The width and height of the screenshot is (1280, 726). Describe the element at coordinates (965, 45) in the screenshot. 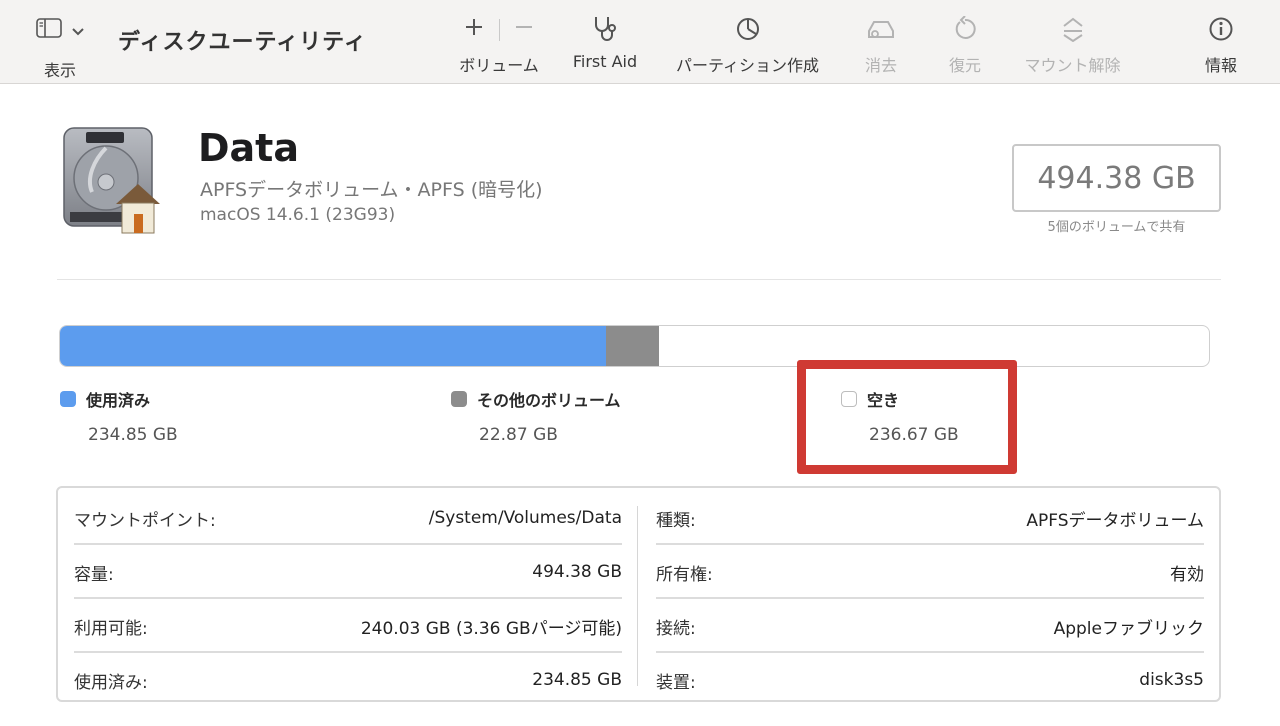

I see `restore-button: 復元` at that location.